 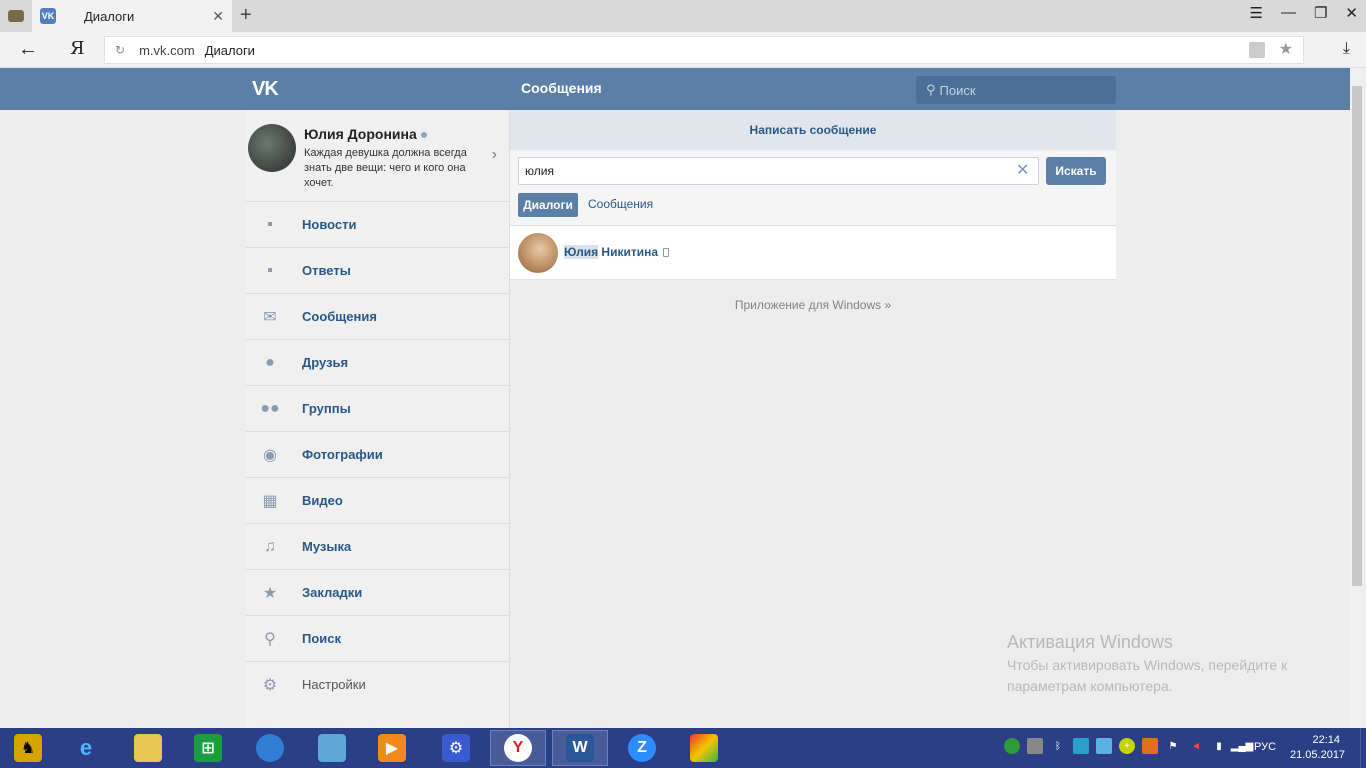 I want to click on menu-icon: ☰, so click(x=1256, y=13).